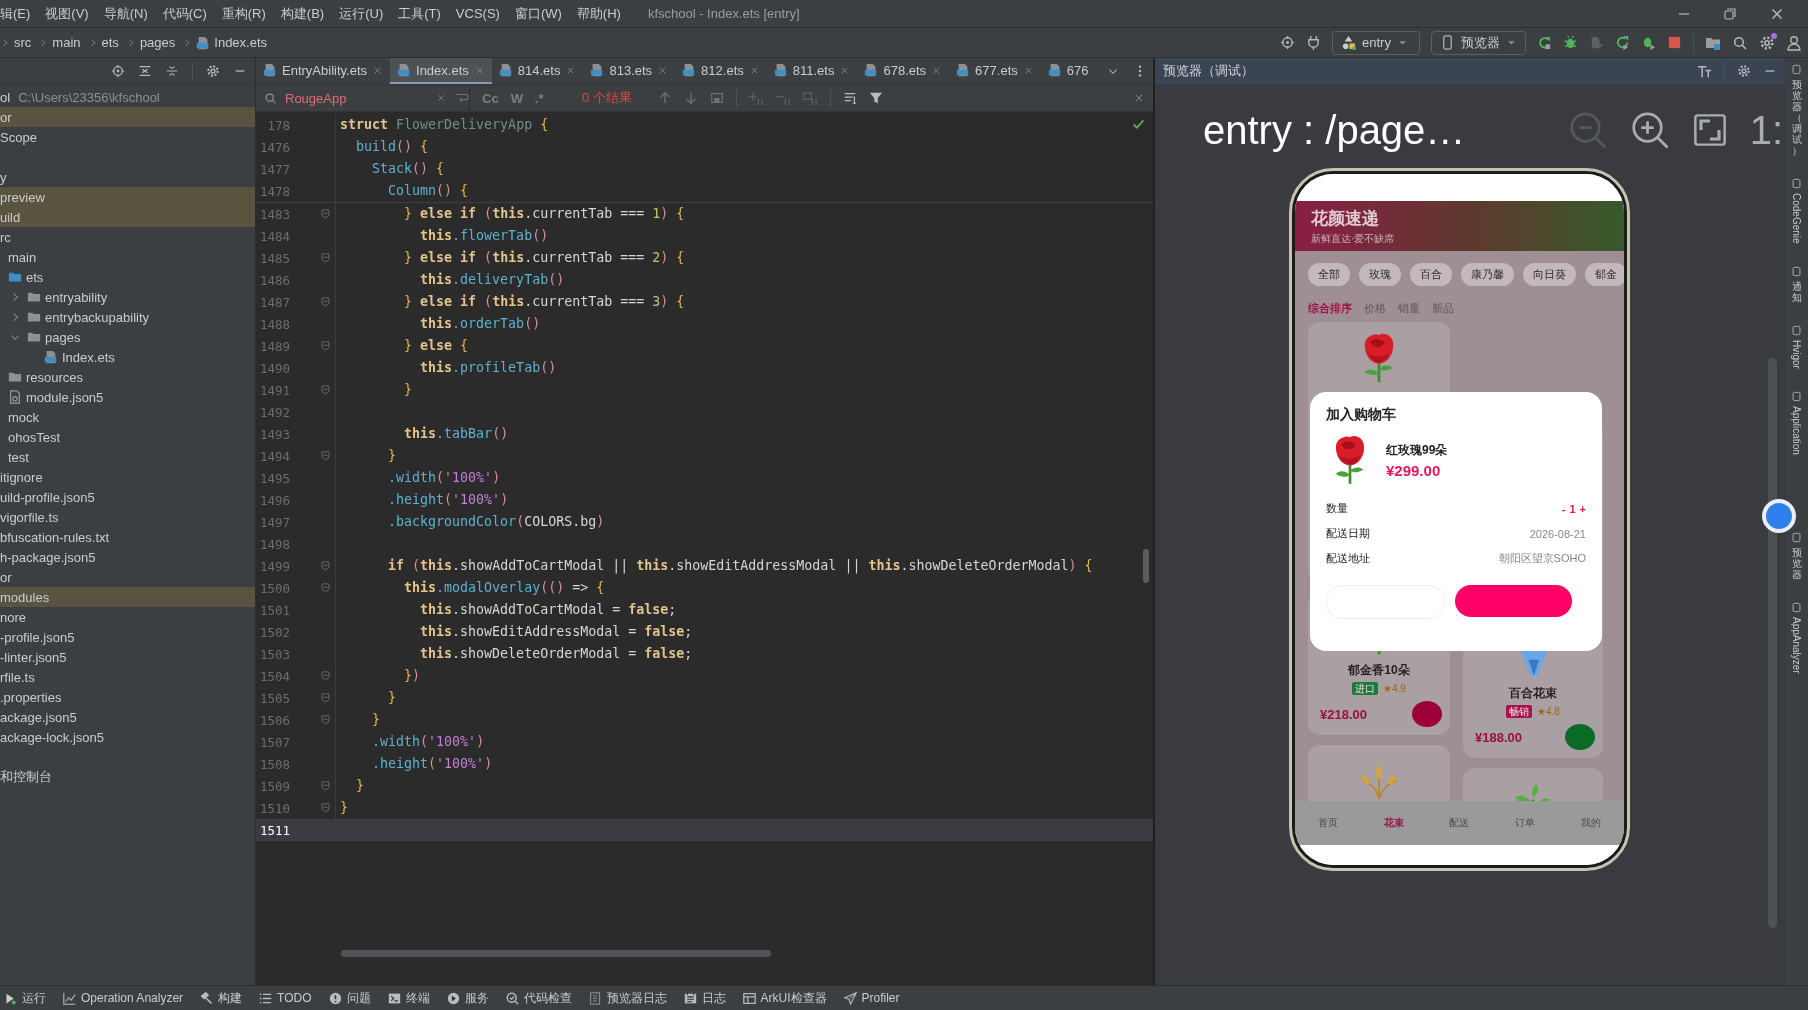 Image resolution: width=1808 pixels, height=1010 pixels. What do you see at coordinates (127, 477) in the screenshot?
I see `tree-item: itignore` at bounding box center [127, 477].